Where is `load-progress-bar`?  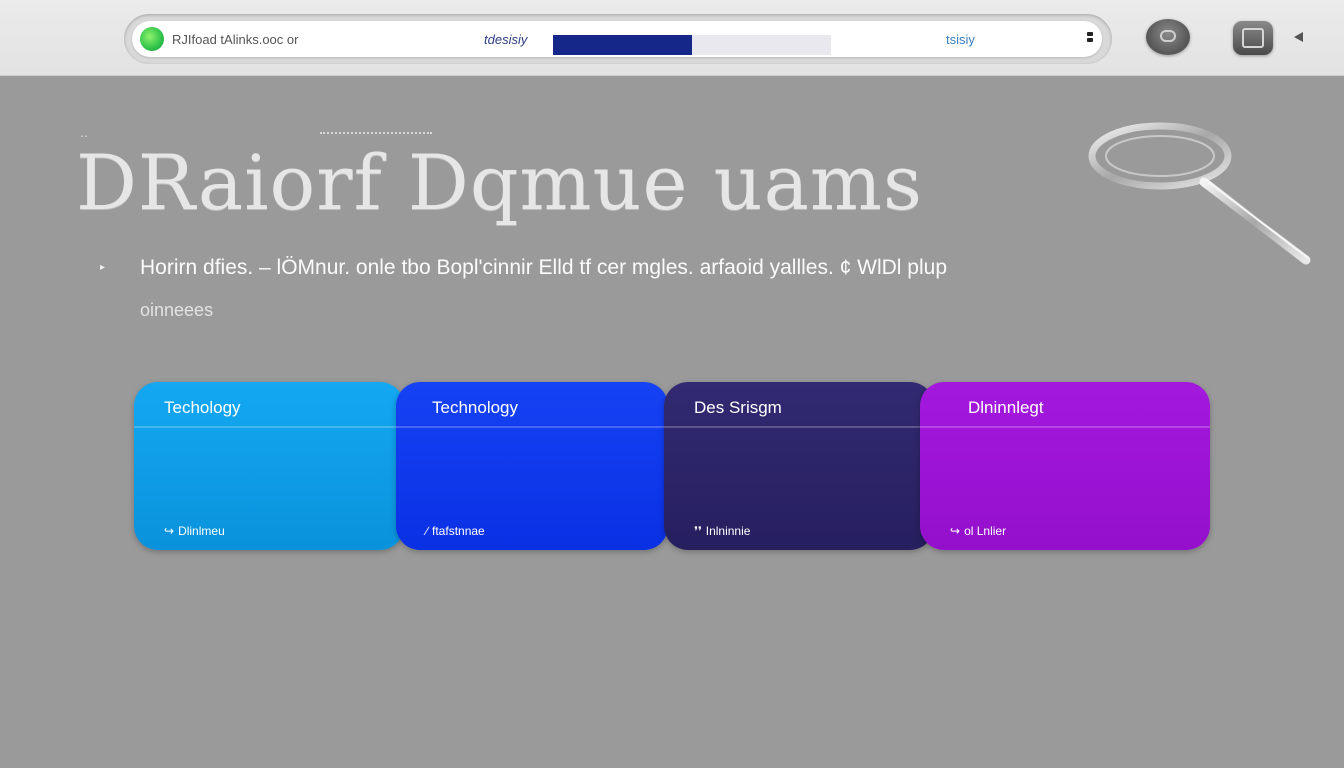
load-progress-bar is located at coordinates (692, 45).